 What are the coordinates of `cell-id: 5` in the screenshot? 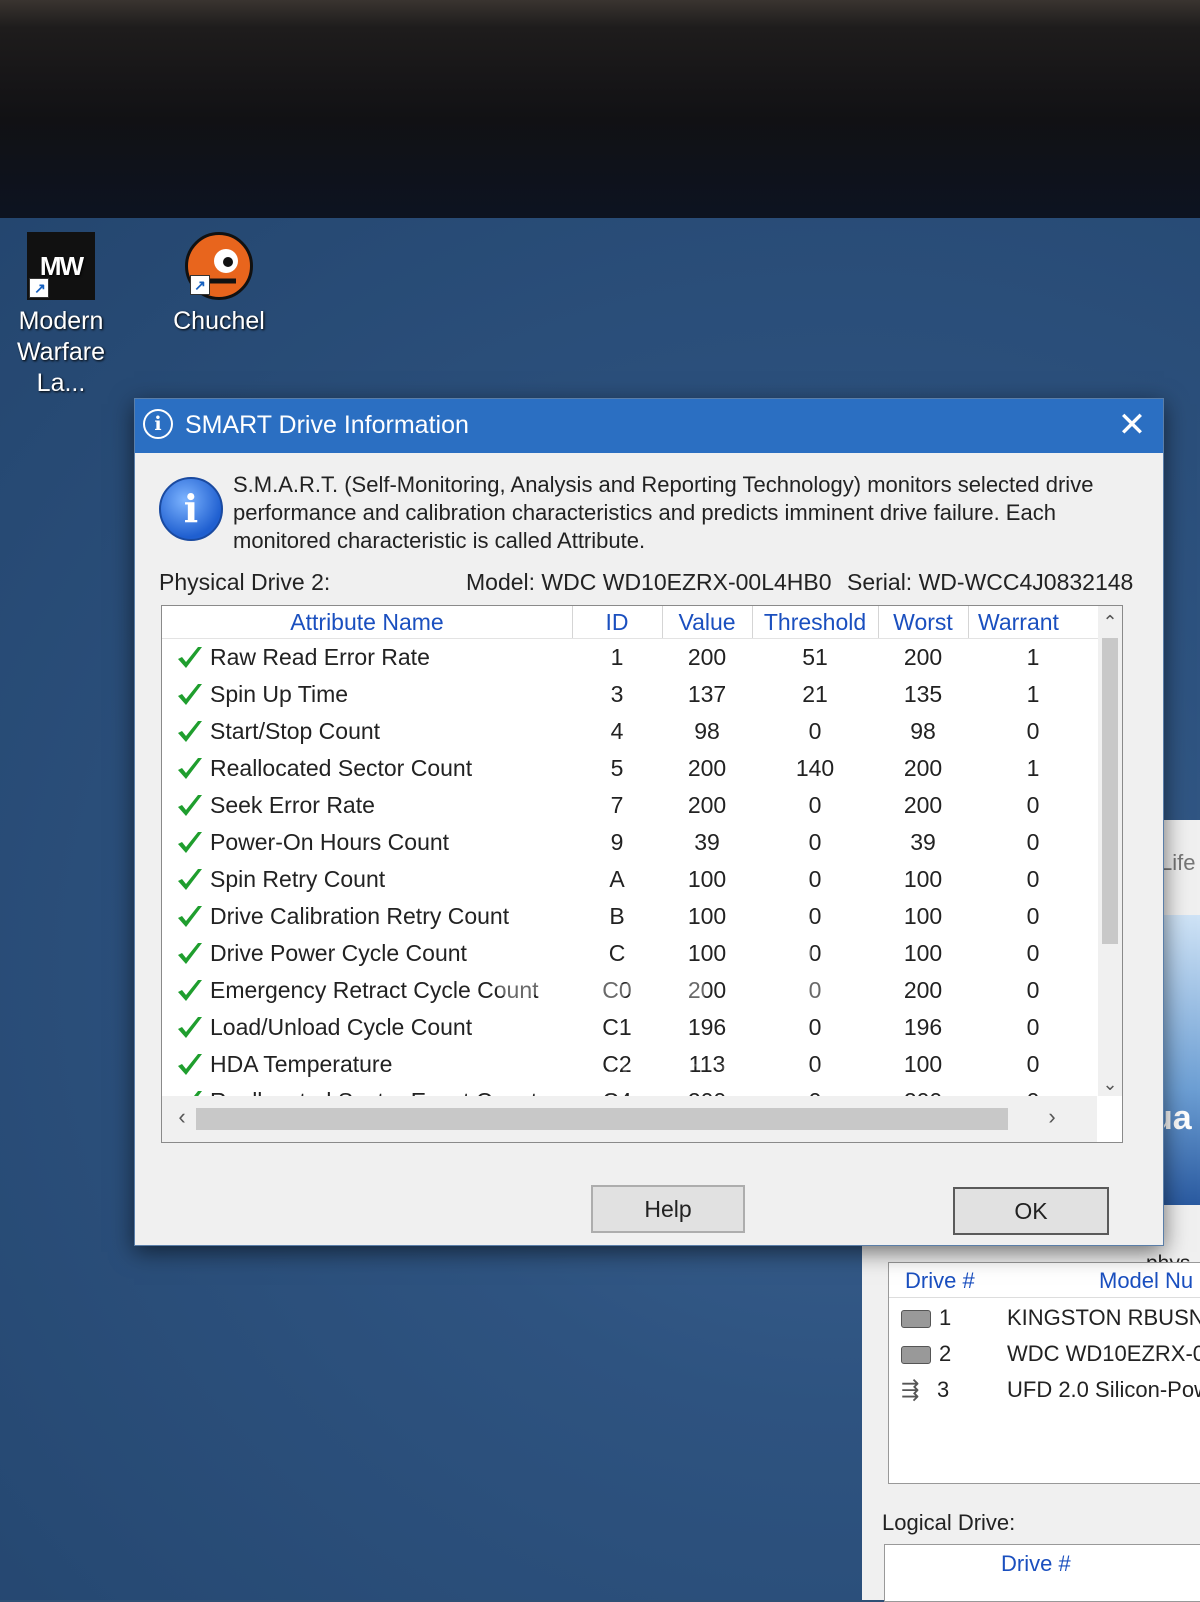 It's located at (617, 768).